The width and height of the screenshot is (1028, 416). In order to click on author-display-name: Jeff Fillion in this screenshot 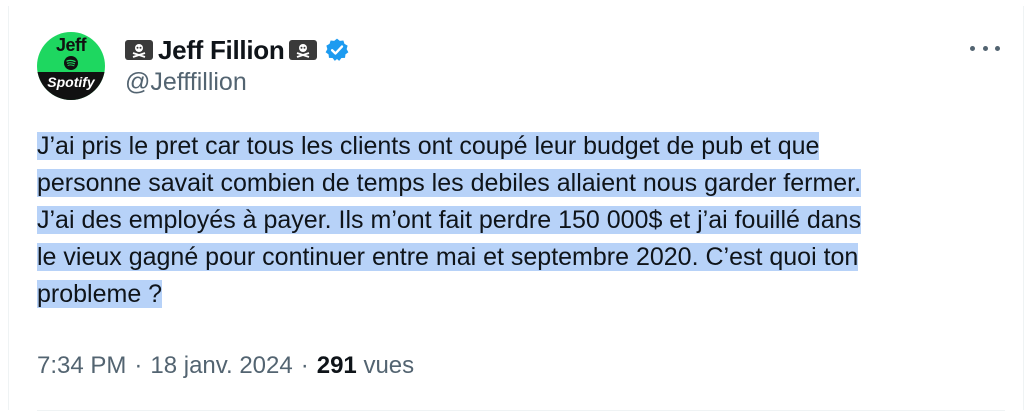, I will do `click(221, 50)`.